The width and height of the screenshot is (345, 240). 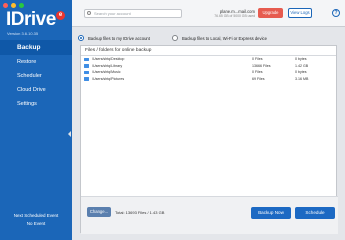 I want to click on option-idrive: Backup files to my IDrive account, so click(x=114, y=38).